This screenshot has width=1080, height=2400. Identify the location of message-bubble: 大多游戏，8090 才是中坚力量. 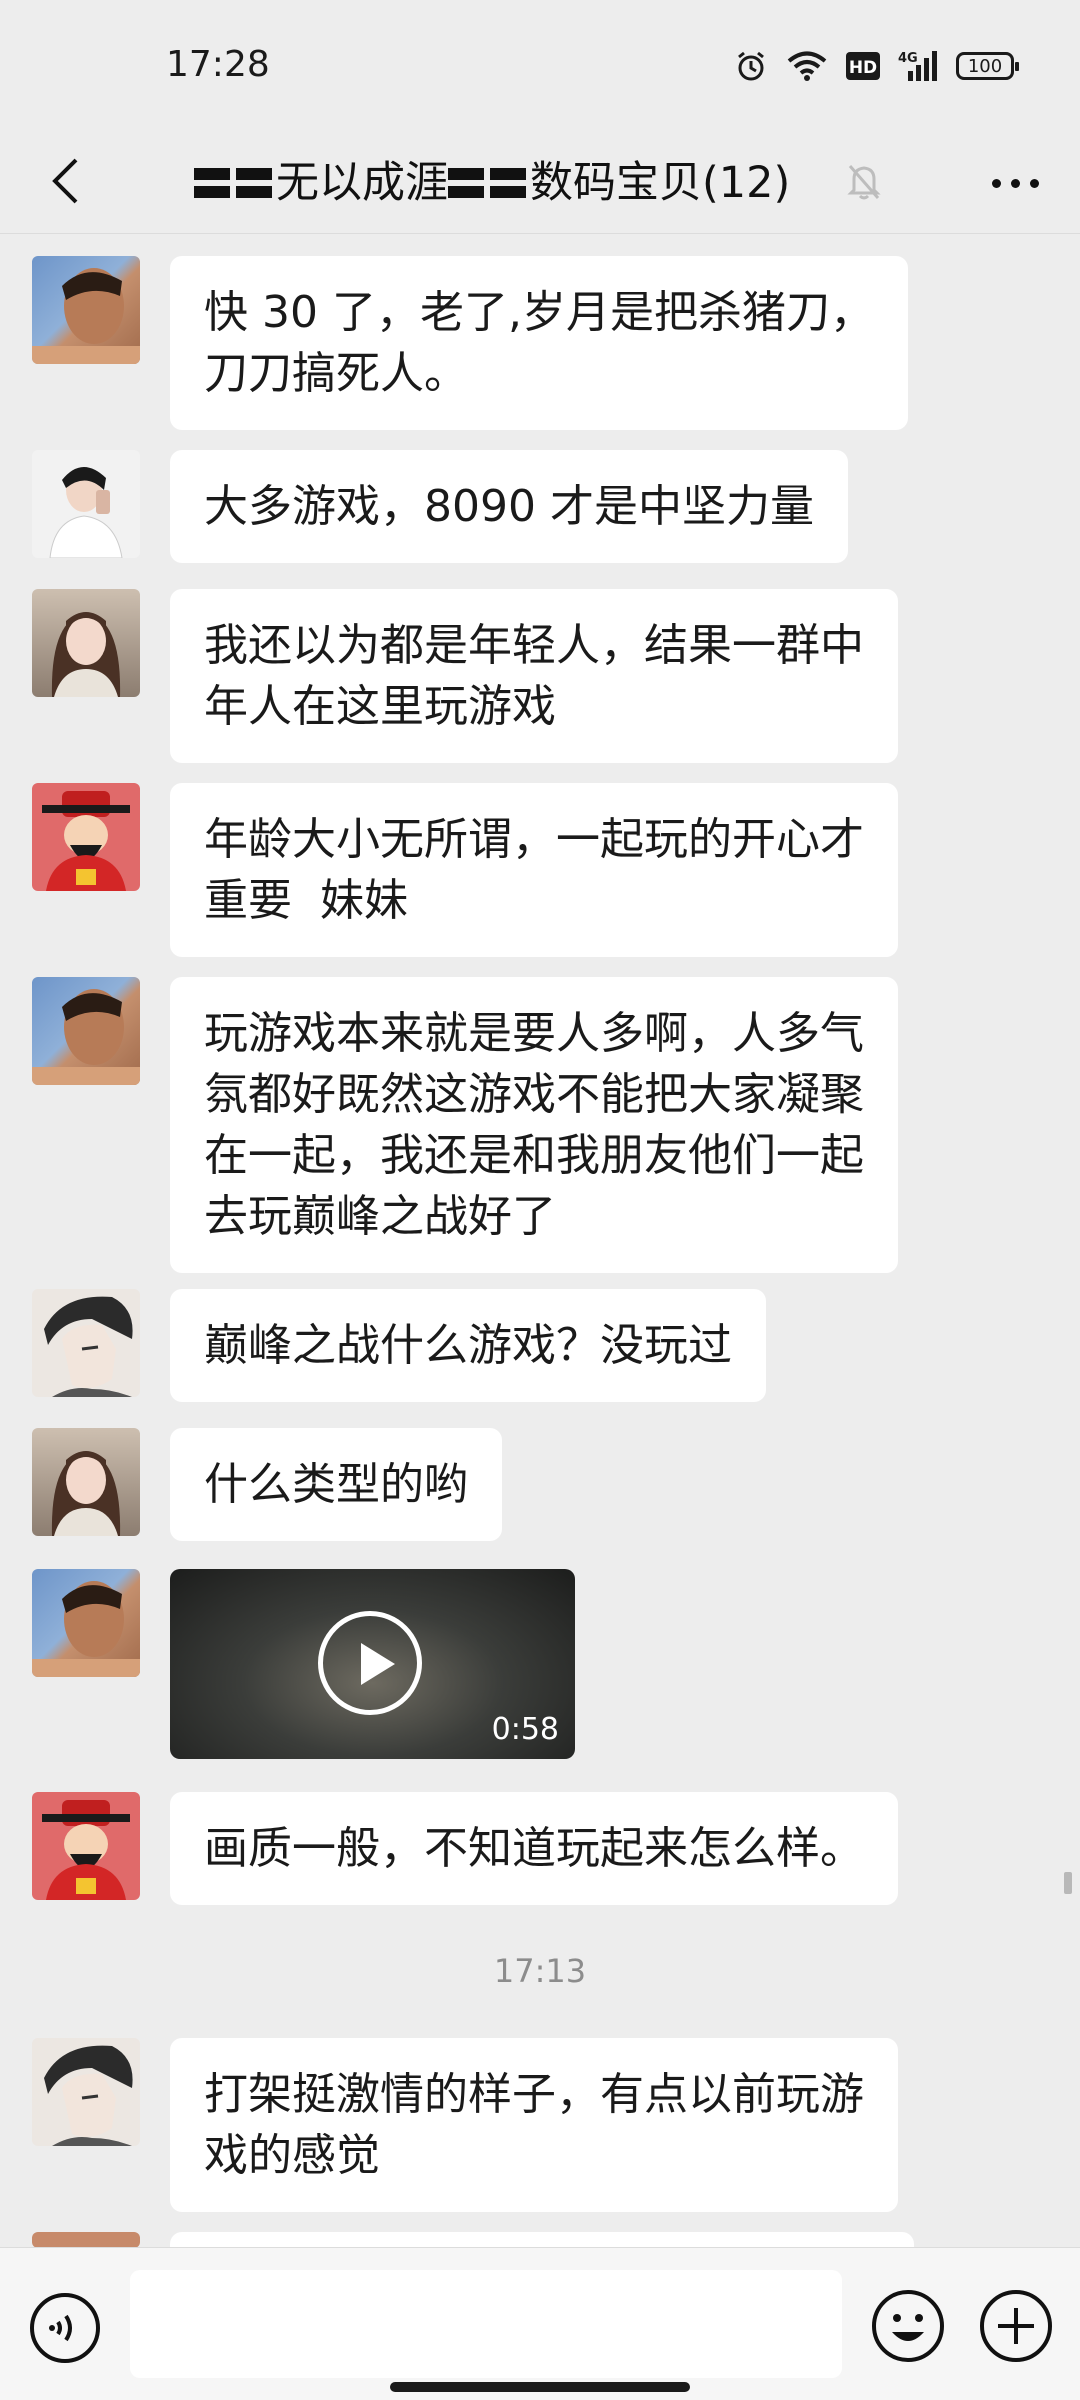
(509, 506).